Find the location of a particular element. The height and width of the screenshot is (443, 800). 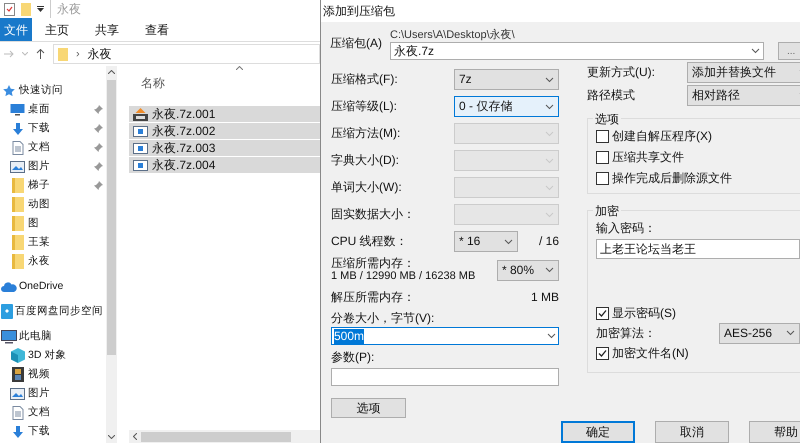

address-bar: › 永夜 is located at coordinates (186, 54).